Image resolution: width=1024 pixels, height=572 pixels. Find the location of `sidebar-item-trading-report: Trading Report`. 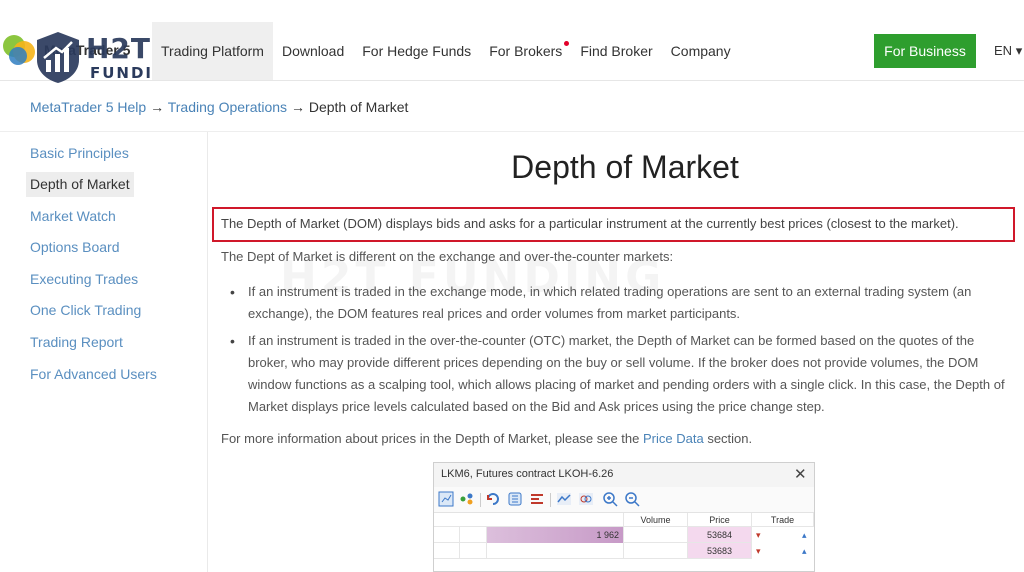

sidebar-item-trading-report: Trading Report is located at coordinates (76, 342).